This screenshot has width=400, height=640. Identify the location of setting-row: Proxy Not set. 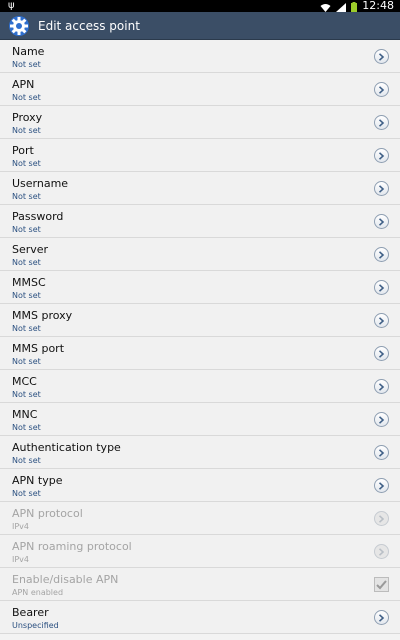
(200, 122).